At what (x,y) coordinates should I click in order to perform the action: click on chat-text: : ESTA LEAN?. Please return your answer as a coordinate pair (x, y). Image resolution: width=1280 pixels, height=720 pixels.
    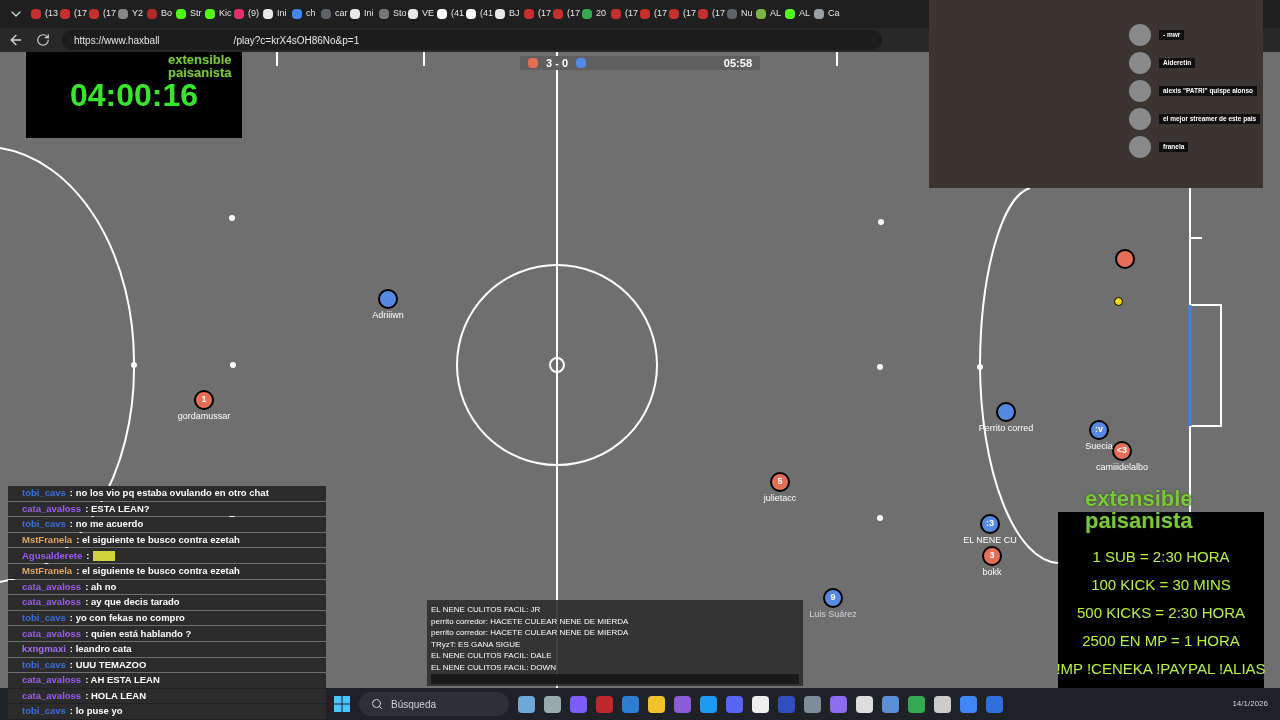
    Looking at the image, I should click on (117, 508).